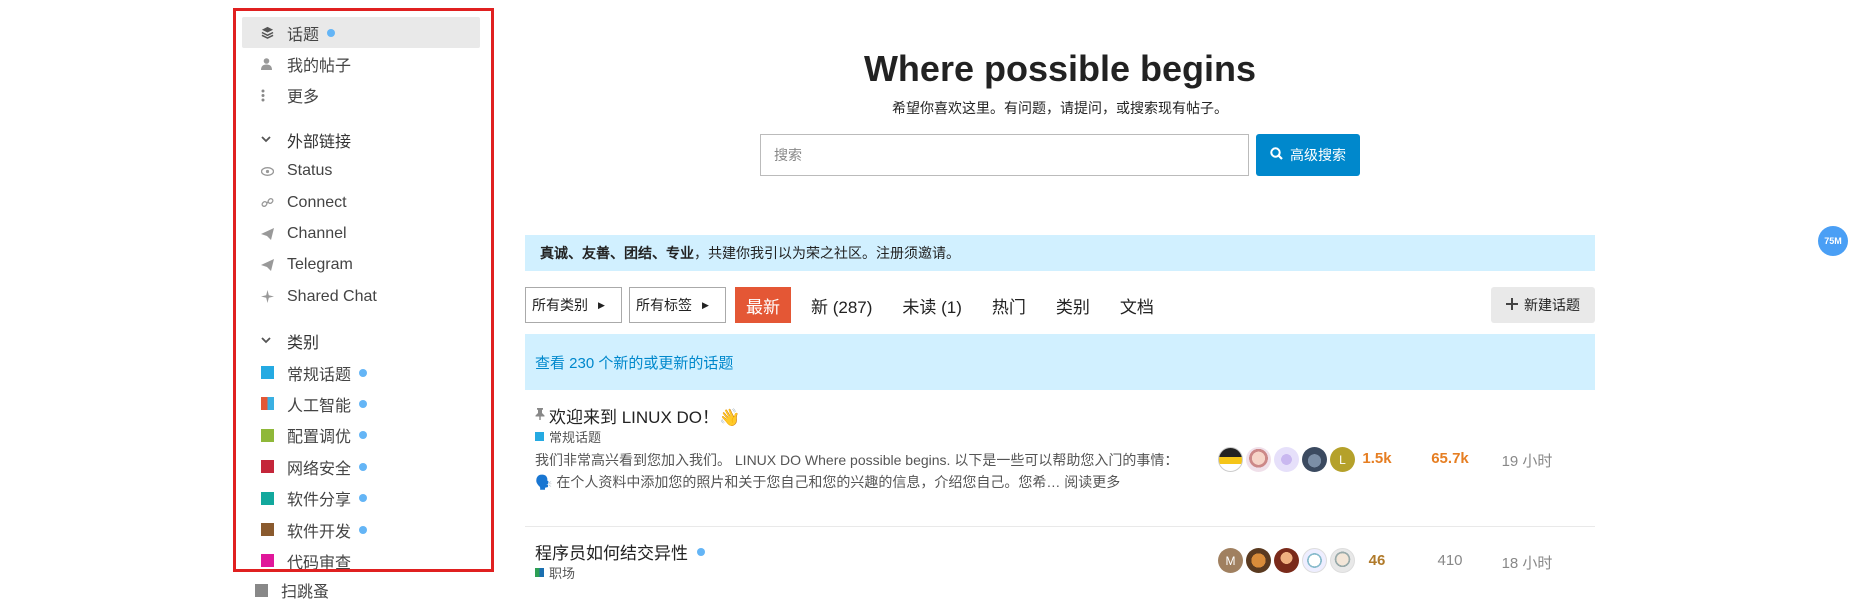  Describe the element at coordinates (361, 33) in the screenshot. I see `sidebar-item-topics: 话题` at that location.